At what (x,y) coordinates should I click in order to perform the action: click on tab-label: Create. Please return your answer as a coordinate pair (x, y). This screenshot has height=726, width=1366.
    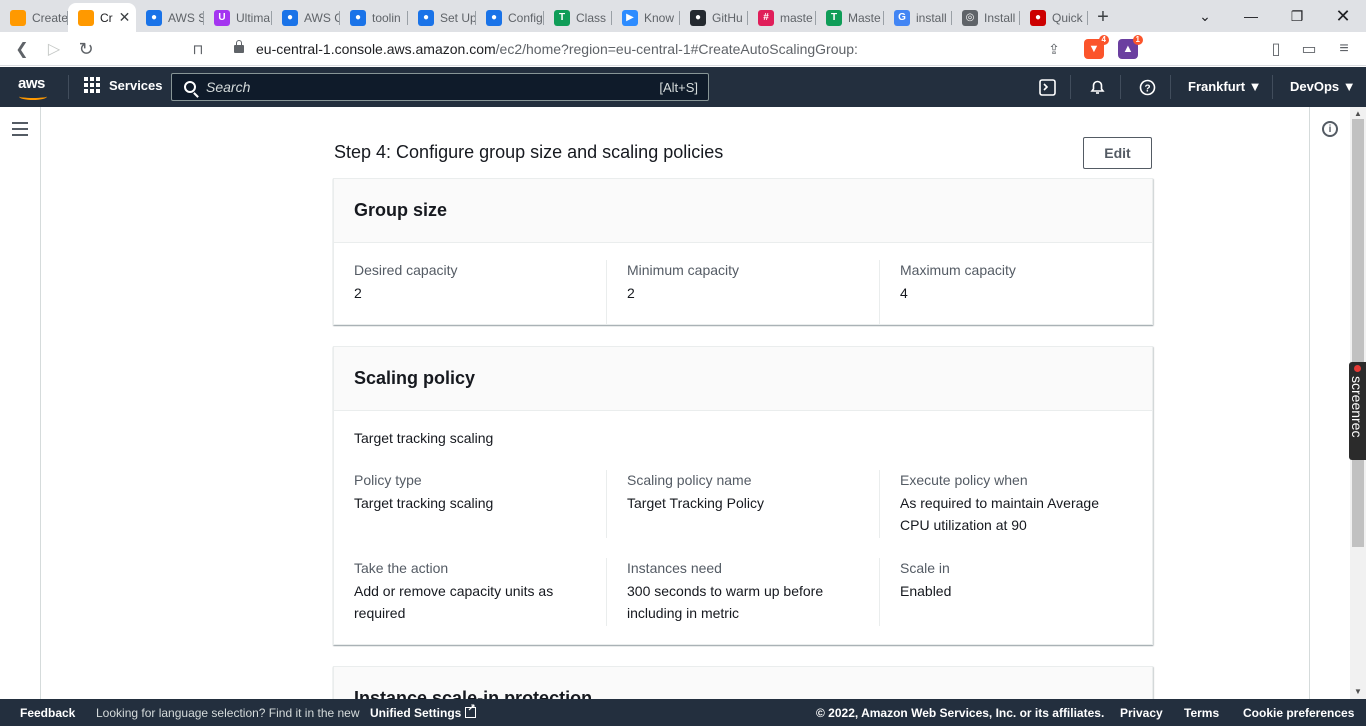
    Looking at the image, I should click on (50, 17).